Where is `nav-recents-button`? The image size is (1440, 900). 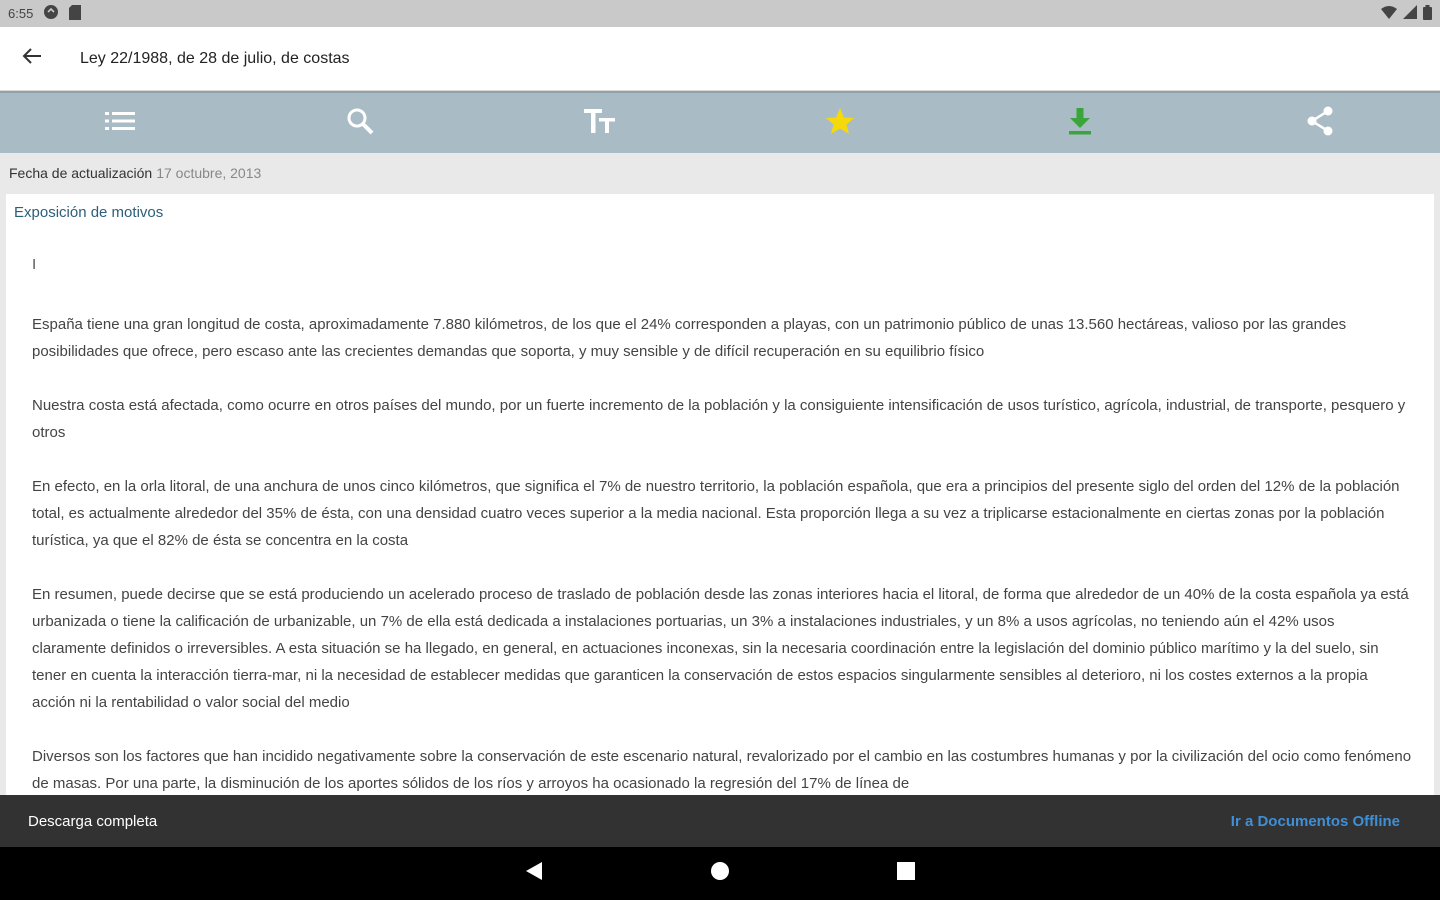
nav-recents-button is located at coordinates (906, 874).